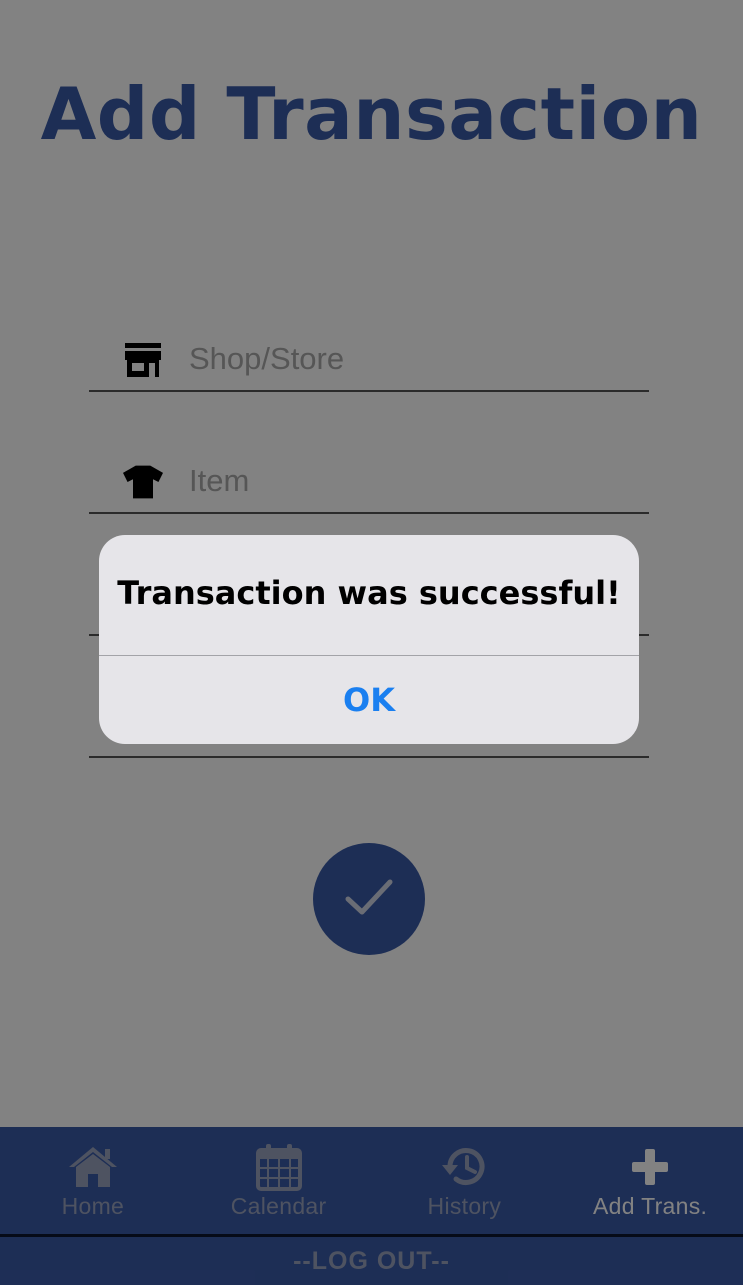 This screenshot has width=743, height=1285. Describe the element at coordinates (369, 700) in the screenshot. I see `alert-ok-button: OK` at that location.